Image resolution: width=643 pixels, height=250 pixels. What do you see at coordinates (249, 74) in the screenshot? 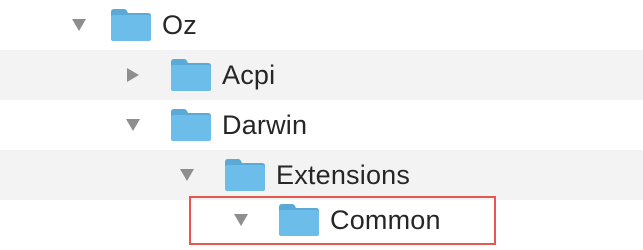
I see `tree-row-label: Acpi` at bounding box center [249, 74].